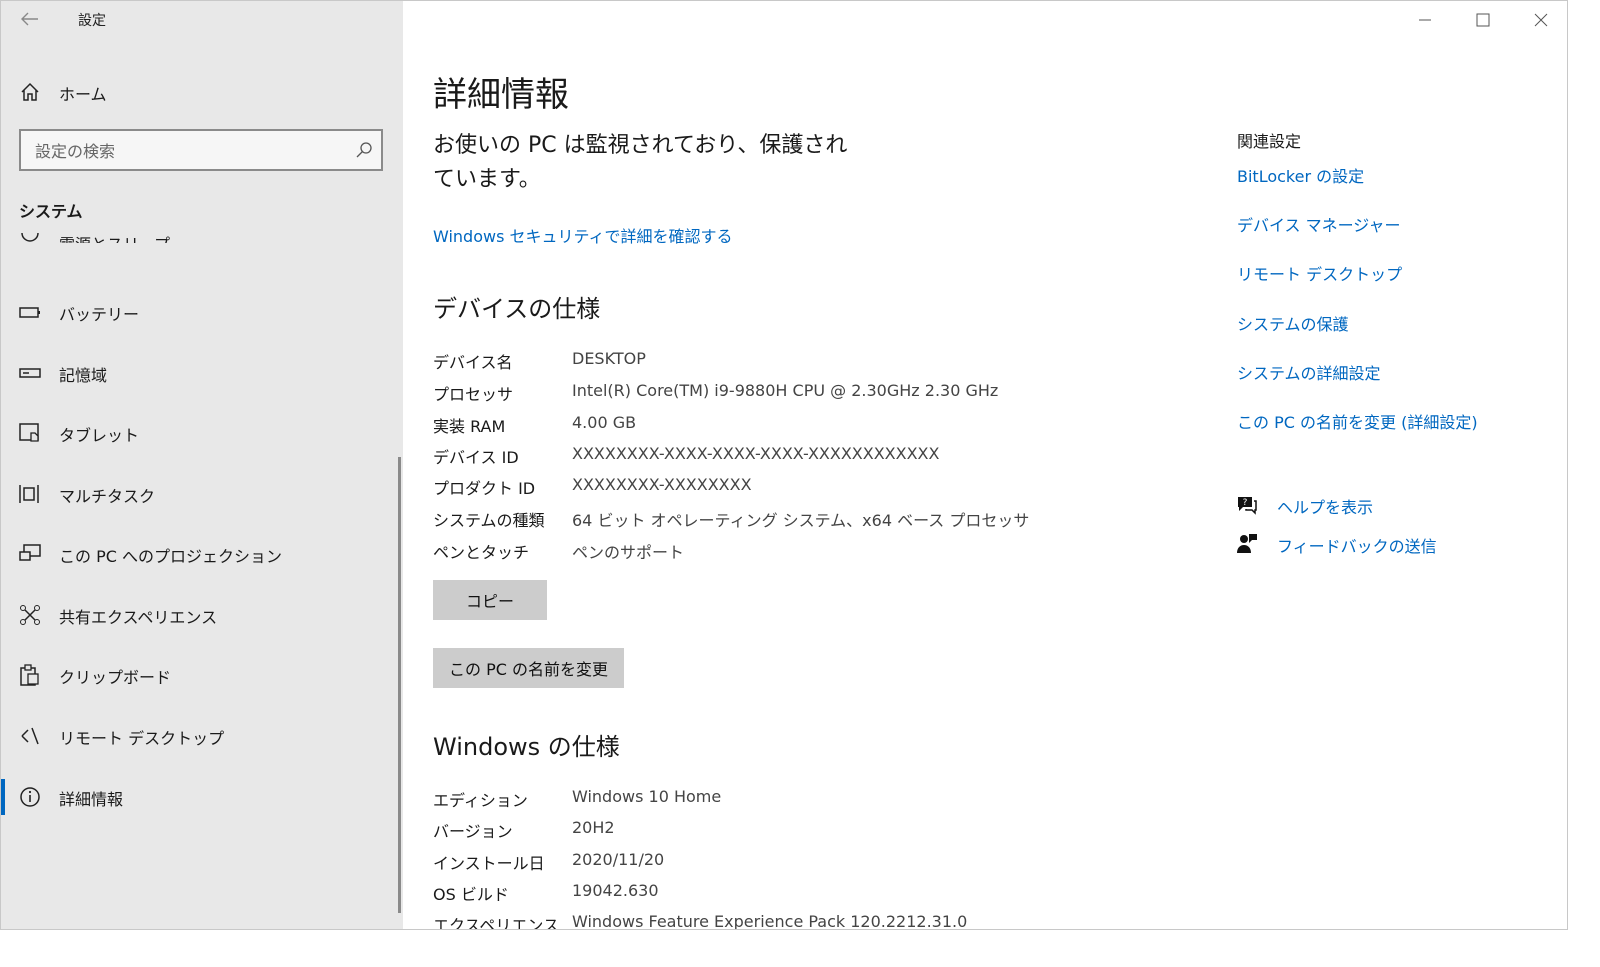 The height and width of the screenshot is (967, 1600). Describe the element at coordinates (1293, 323) in the screenshot. I see `system-protection-link: システムの保護` at that location.